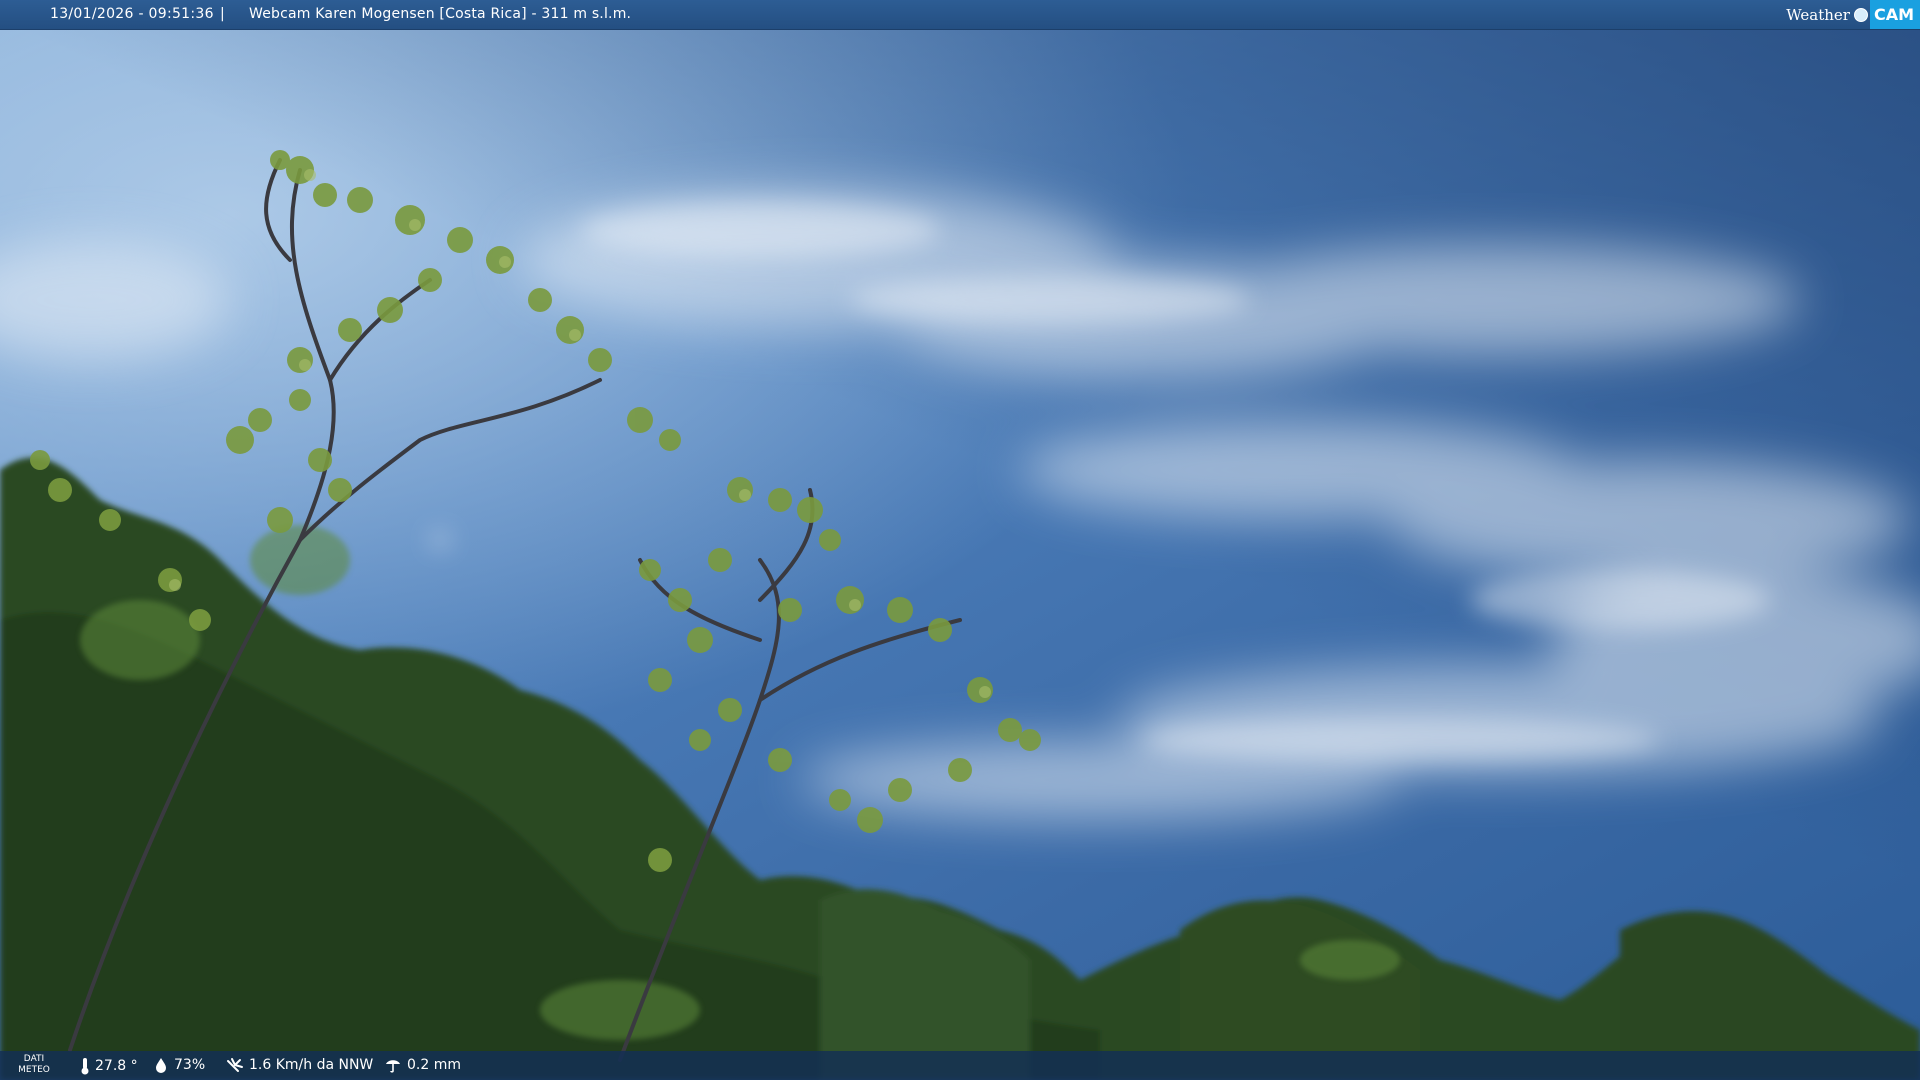 Image resolution: width=1920 pixels, height=1080 pixels. Describe the element at coordinates (311, 1065) in the screenshot. I see `wind-value: 1.6 Km/h da NNW` at that location.